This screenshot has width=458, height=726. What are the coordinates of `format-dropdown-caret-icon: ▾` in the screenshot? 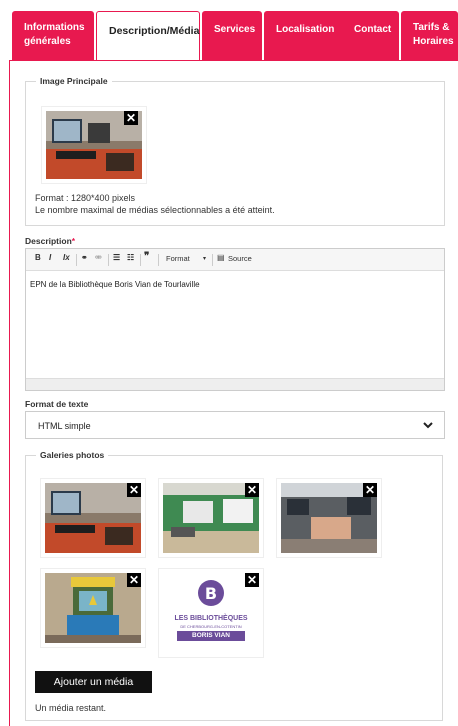 It's located at (204, 258).